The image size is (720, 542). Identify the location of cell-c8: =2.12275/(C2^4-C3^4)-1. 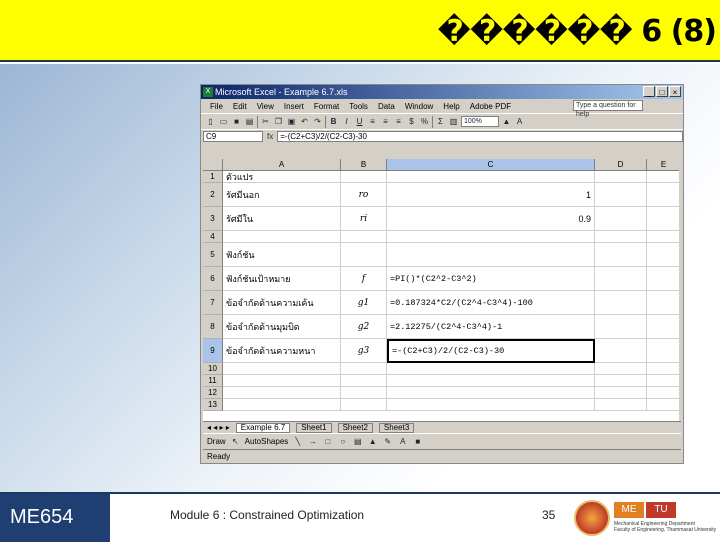
(491, 327).